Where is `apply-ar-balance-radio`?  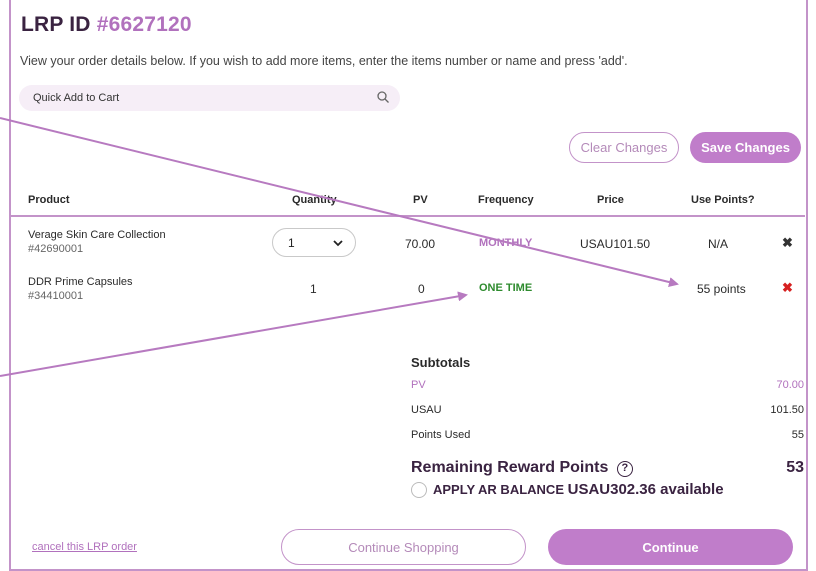 apply-ar-balance-radio is located at coordinates (419, 490).